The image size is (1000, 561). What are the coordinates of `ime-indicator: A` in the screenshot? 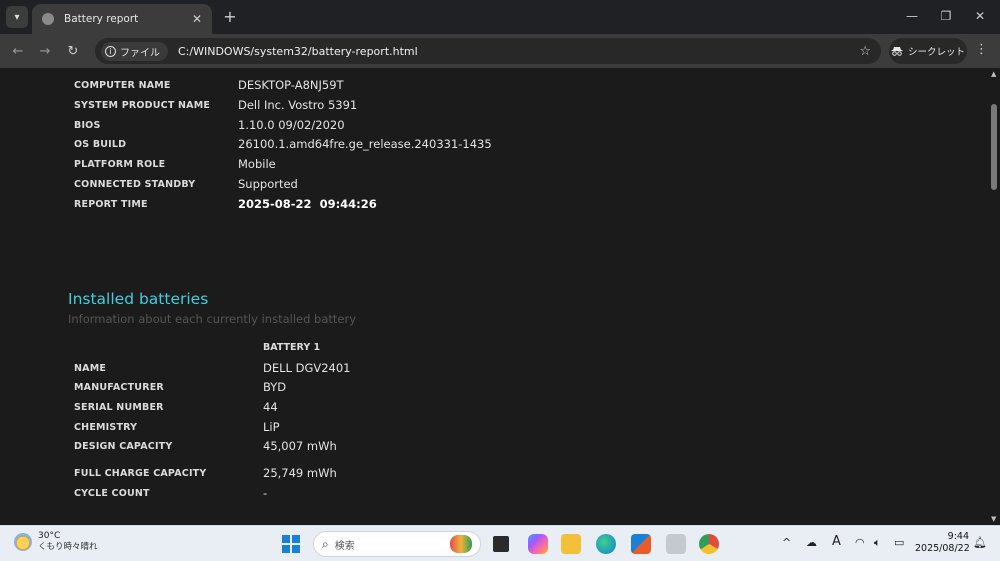 It's located at (836, 541).